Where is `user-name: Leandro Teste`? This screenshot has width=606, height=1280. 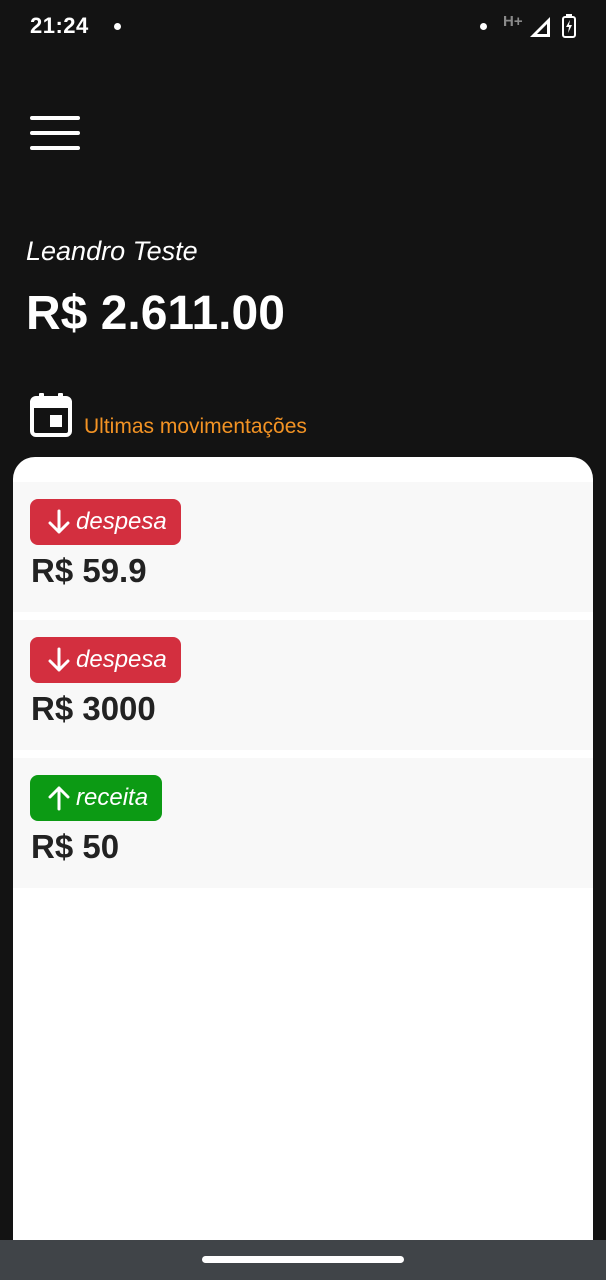
user-name: Leandro Teste is located at coordinates (112, 251).